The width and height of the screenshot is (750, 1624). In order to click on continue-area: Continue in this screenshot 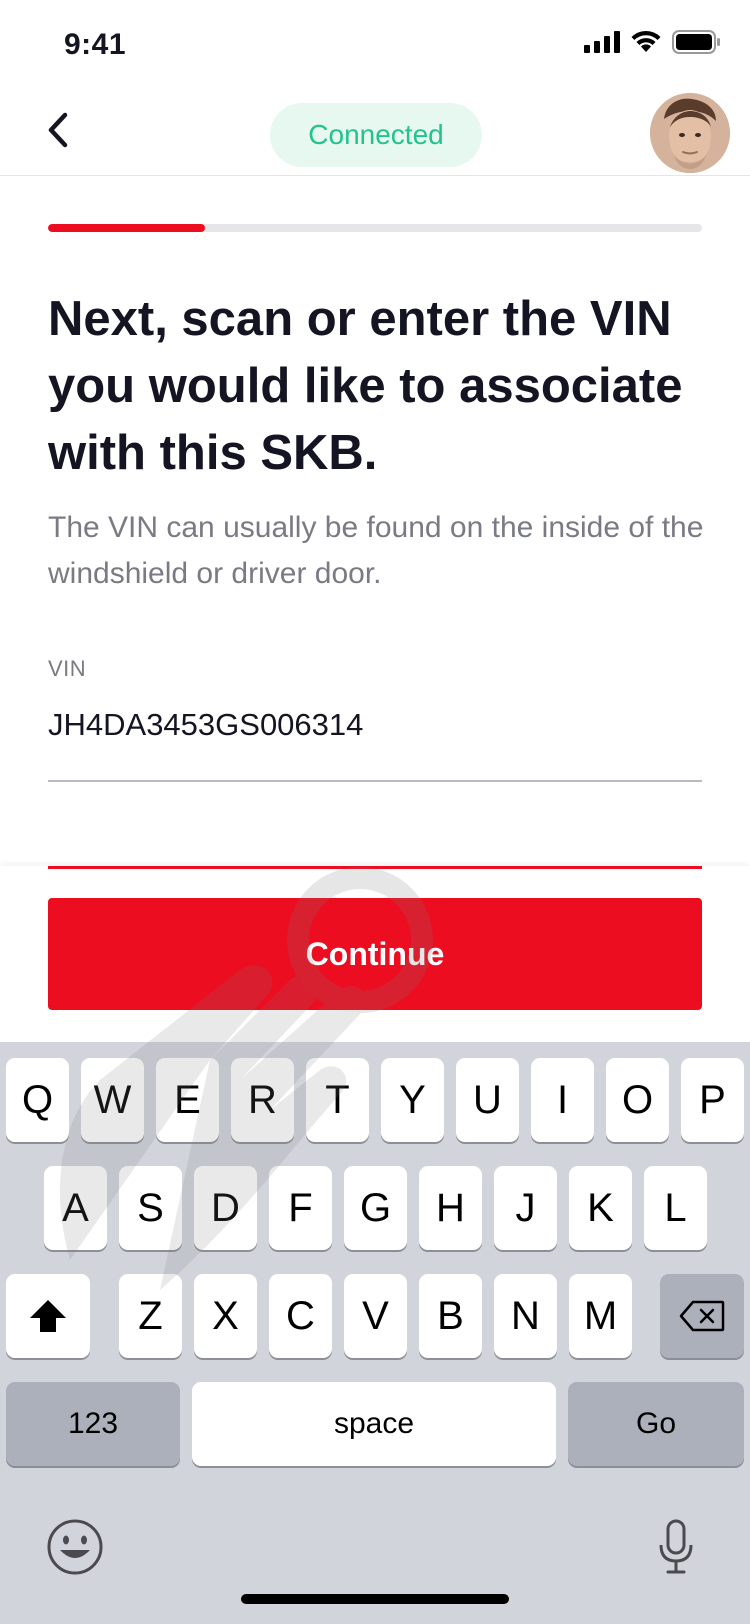, I will do `click(375, 954)`.